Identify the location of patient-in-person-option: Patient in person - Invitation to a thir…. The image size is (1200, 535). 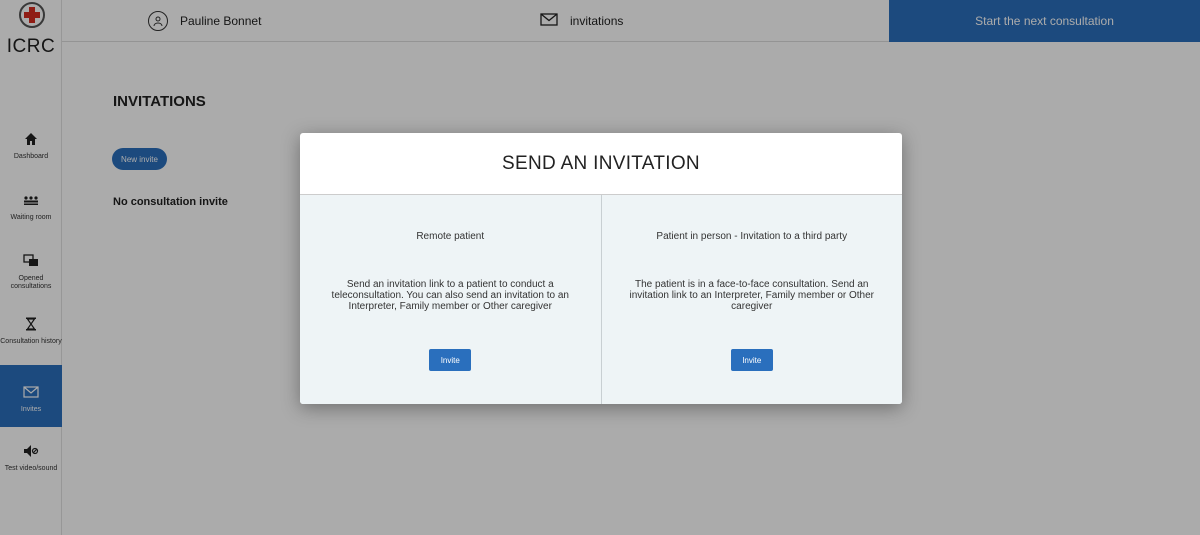
(751, 299).